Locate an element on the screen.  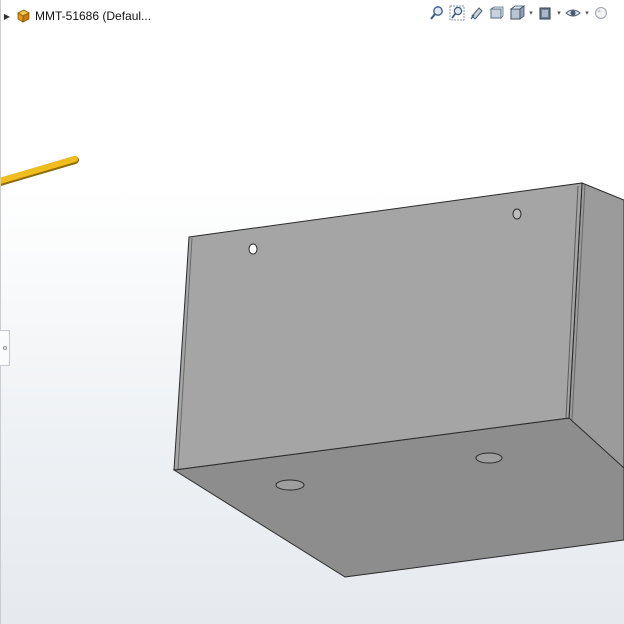
display-style-icon is located at coordinates (545, 13).